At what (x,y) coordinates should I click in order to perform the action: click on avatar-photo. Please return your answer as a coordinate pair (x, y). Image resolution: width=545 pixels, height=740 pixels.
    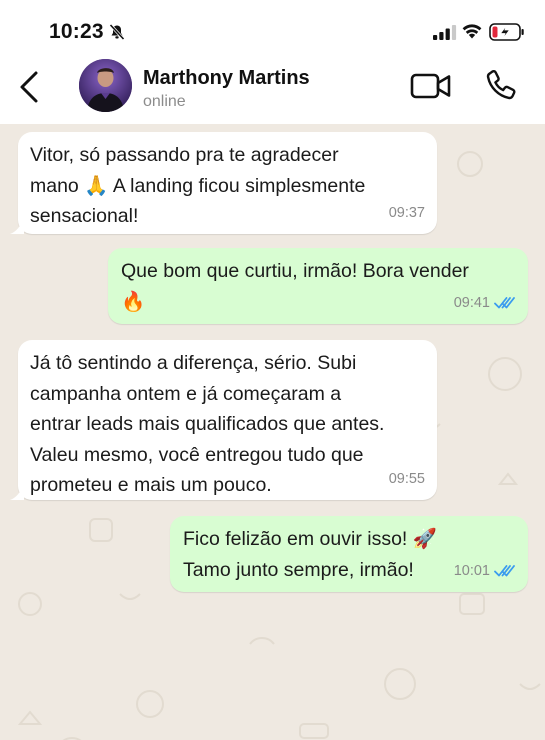
    Looking at the image, I should click on (105, 85).